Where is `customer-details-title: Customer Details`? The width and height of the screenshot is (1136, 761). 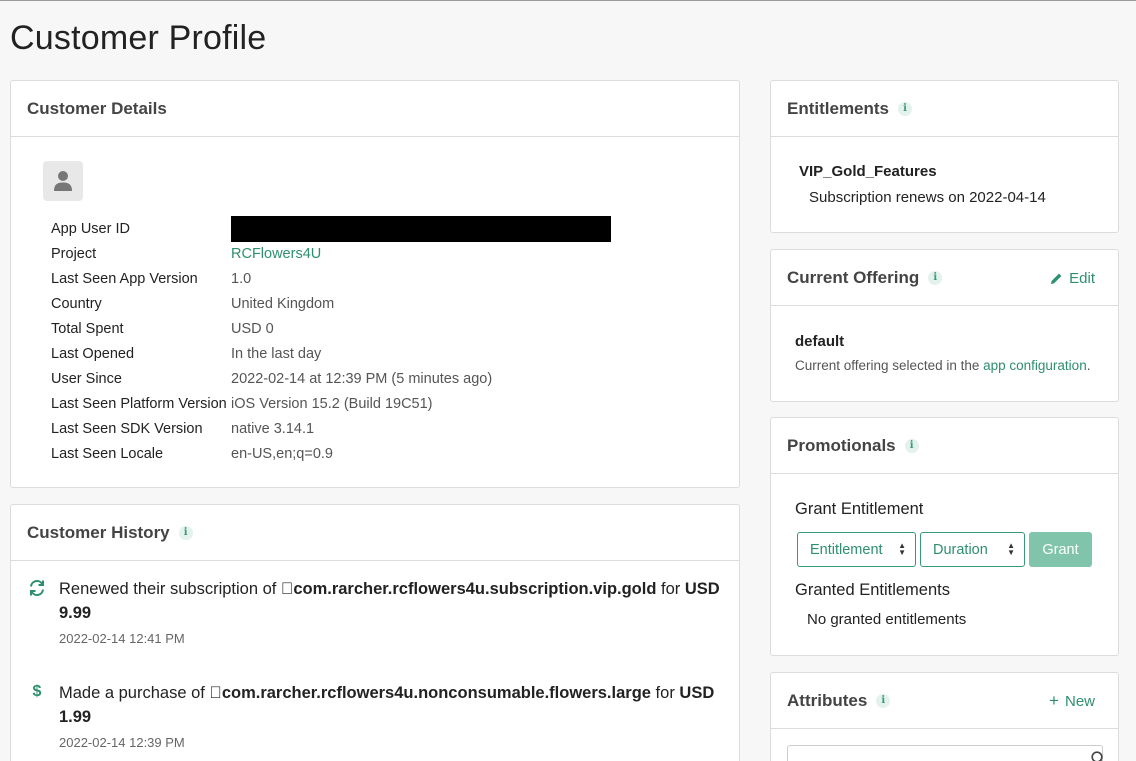
customer-details-title: Customer Details is located at coordinates (97, 108).